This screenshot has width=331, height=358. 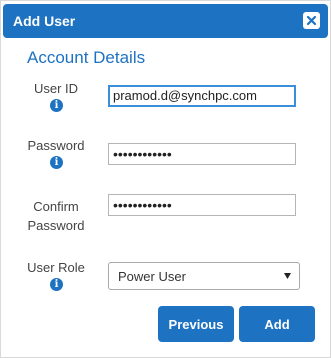 I want to click on previous-button: Previous, so click(x=196, y=324).